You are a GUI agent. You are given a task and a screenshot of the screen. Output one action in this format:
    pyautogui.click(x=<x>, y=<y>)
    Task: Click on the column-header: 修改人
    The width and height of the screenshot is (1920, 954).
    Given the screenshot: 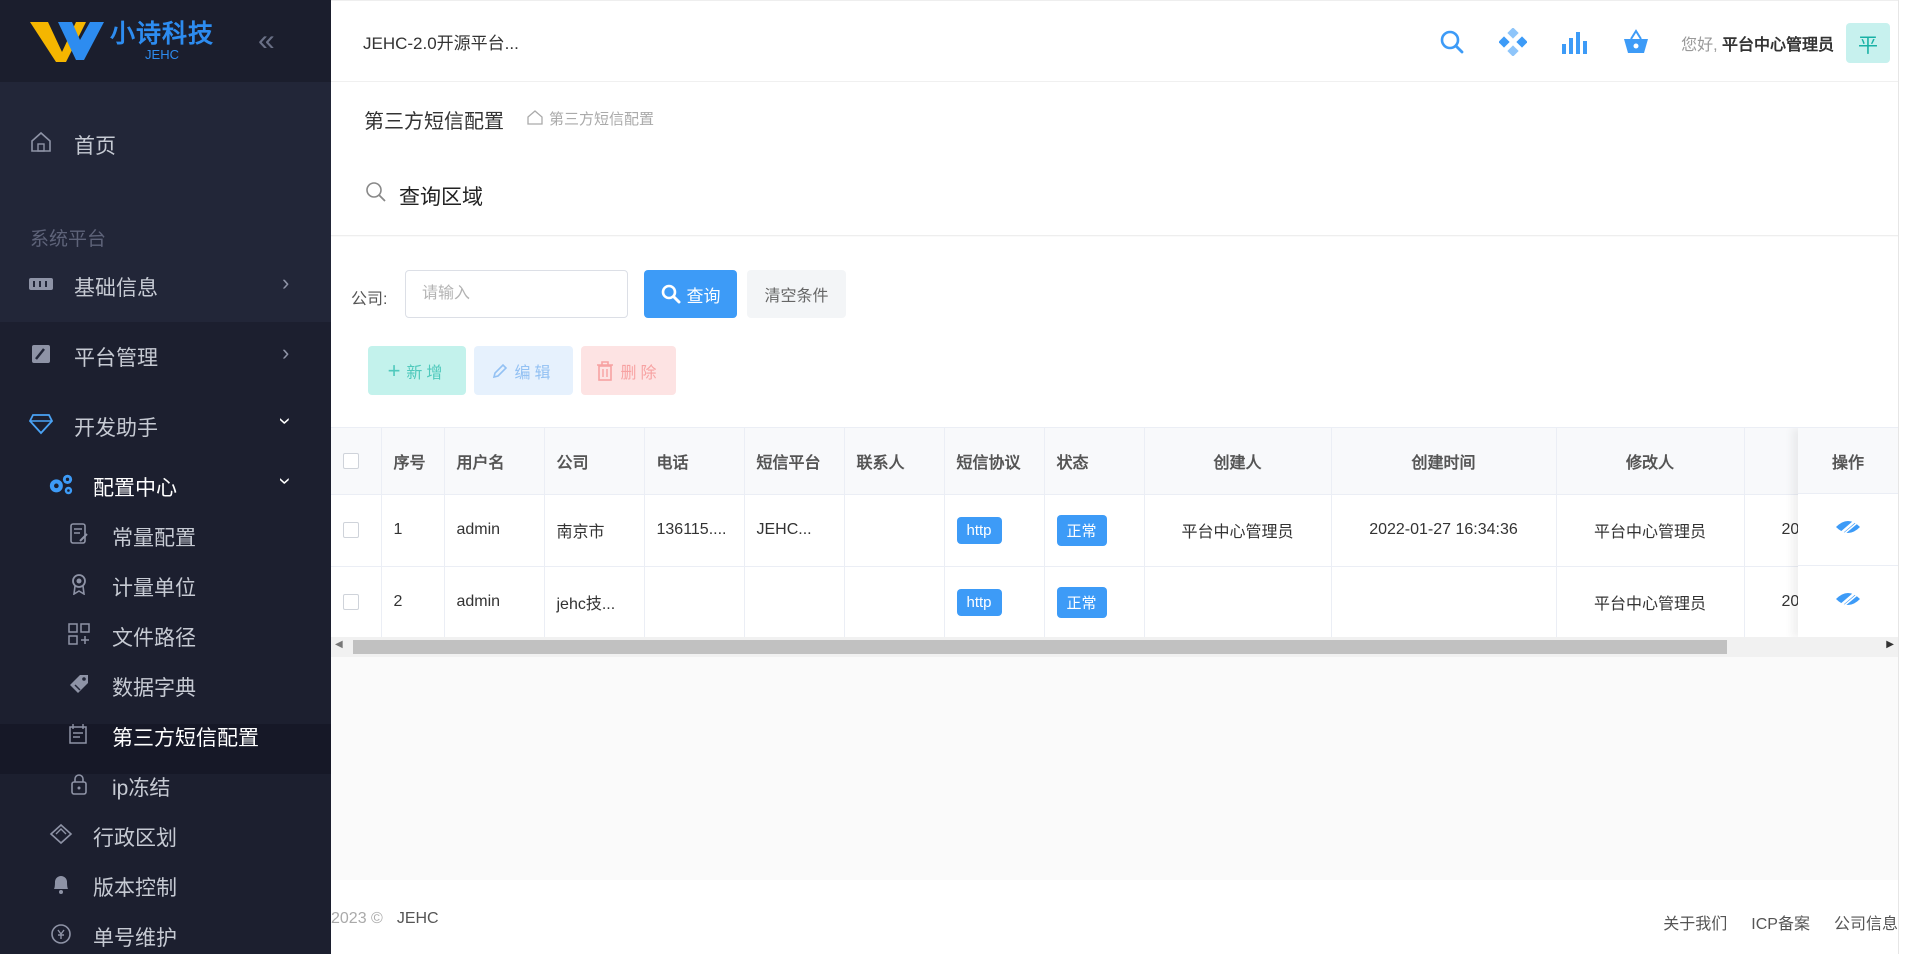 What is the action you would take?
    pyautogui.click(x=1650, y=461)
    